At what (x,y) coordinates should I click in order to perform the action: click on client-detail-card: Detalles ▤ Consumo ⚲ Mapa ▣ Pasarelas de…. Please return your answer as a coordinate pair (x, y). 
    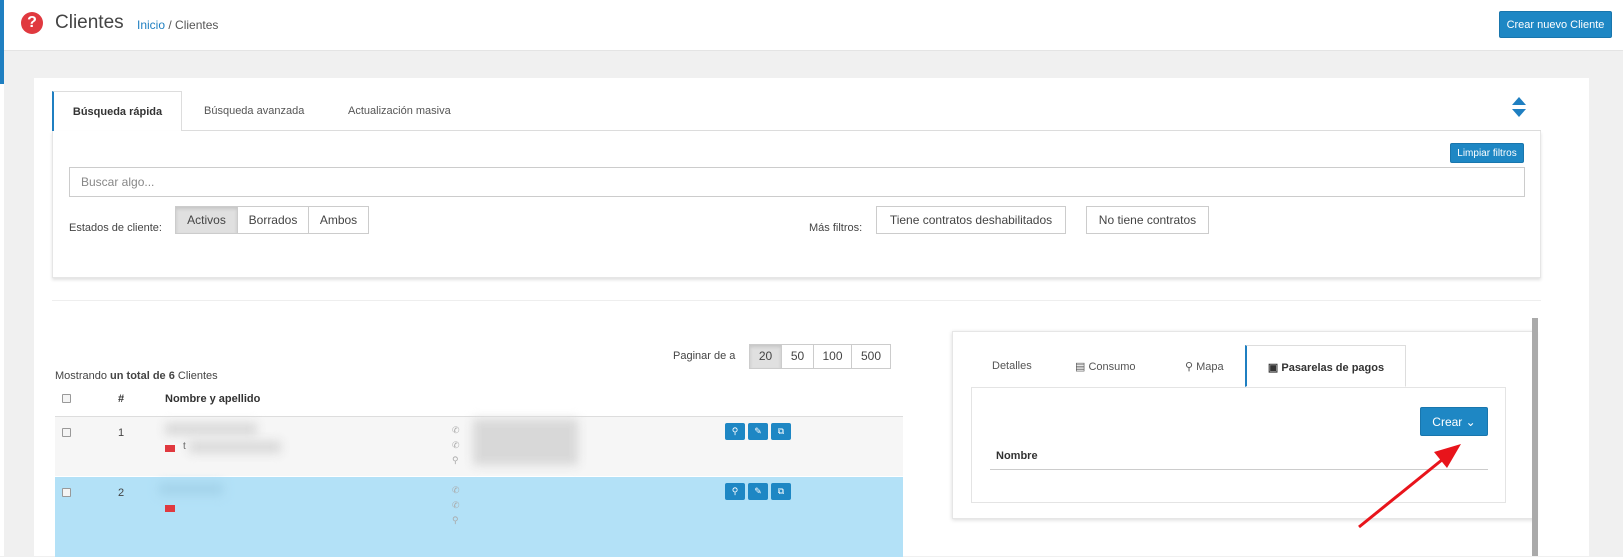
    Looking at the image, I should click on (1244, 425).